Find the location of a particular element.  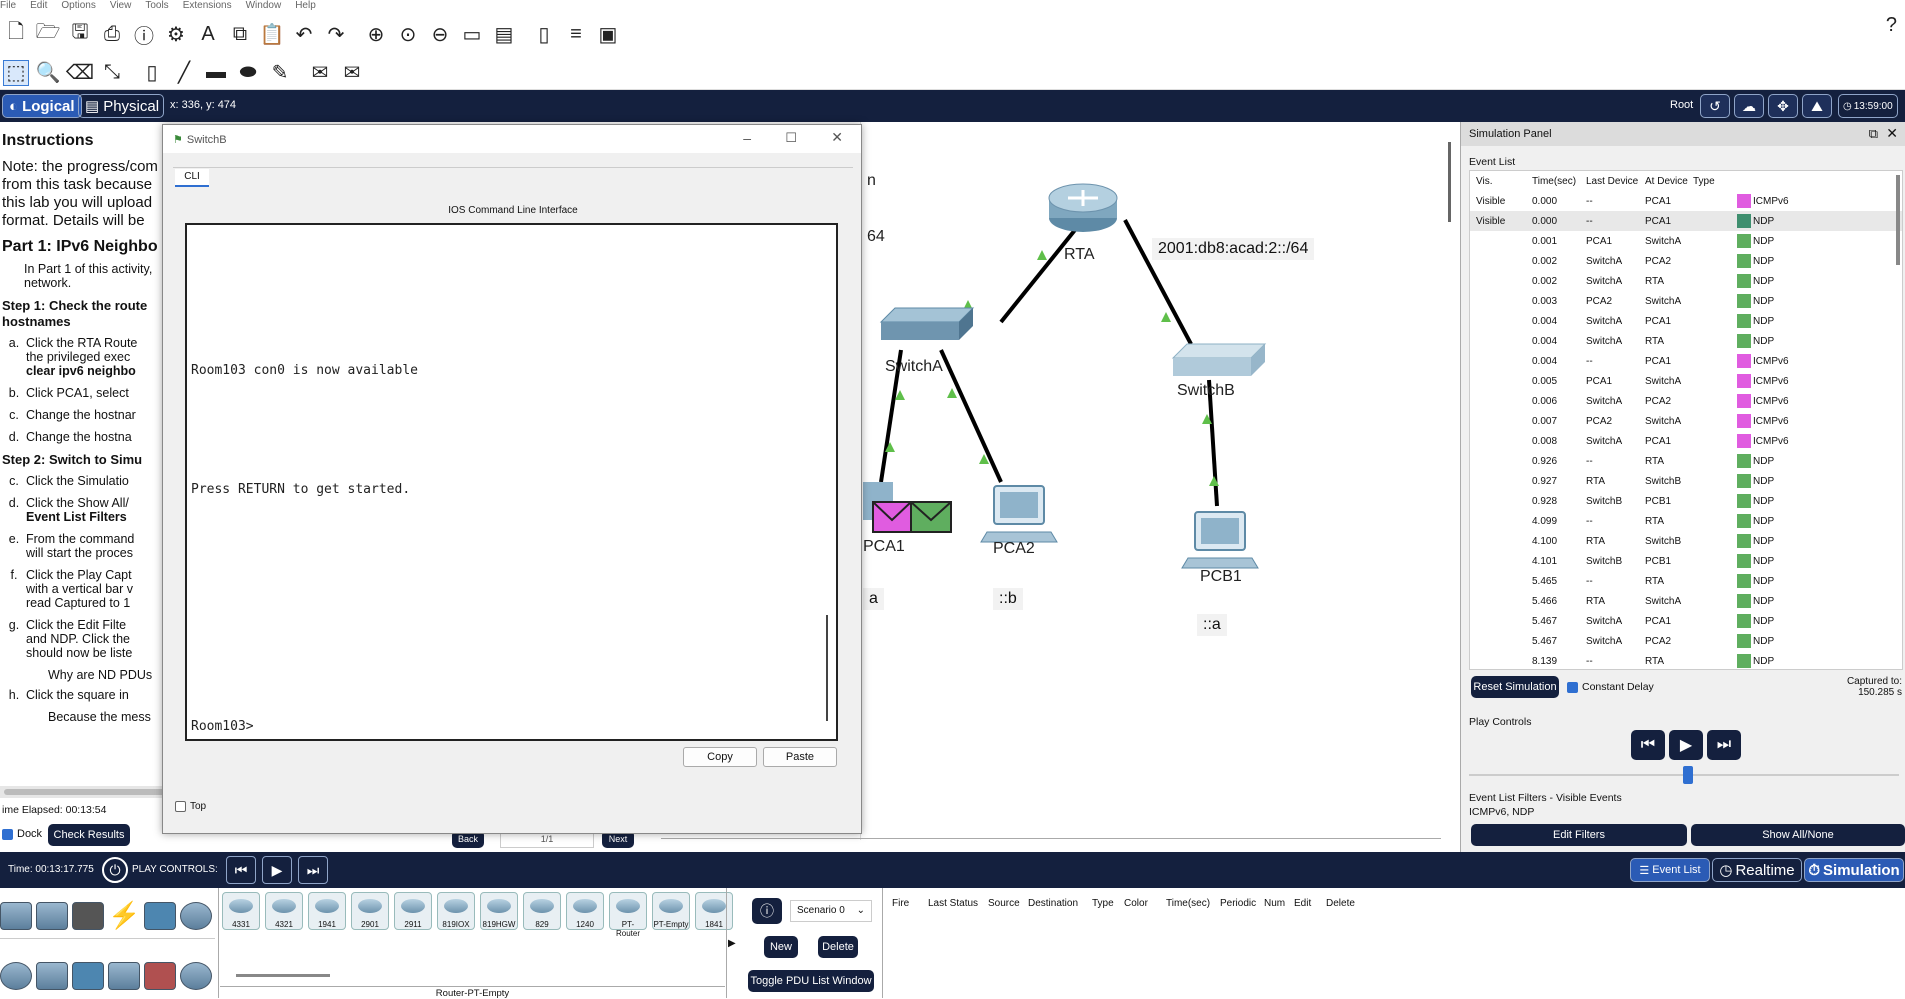

undock-icon: ⧉ is located at coordinates (1873, 134).